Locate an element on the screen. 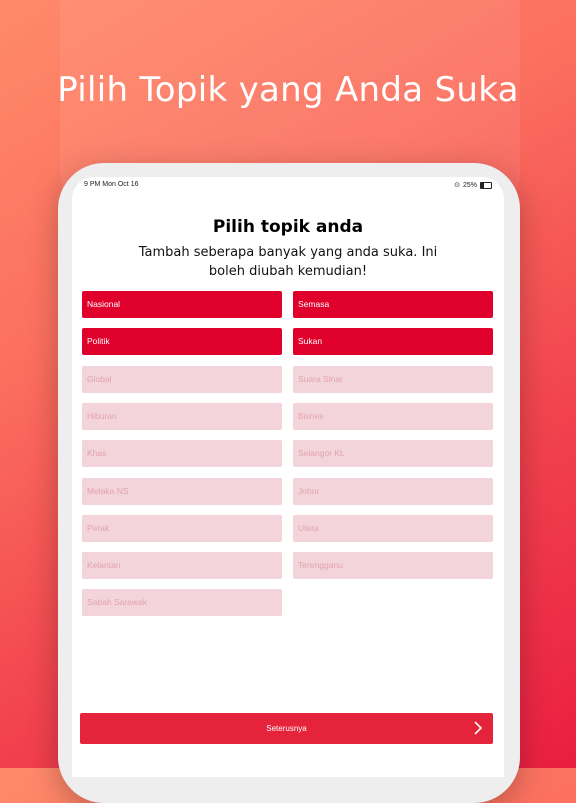  topic-kelantan-button: Kelantan is located at coordinates (182, 566).